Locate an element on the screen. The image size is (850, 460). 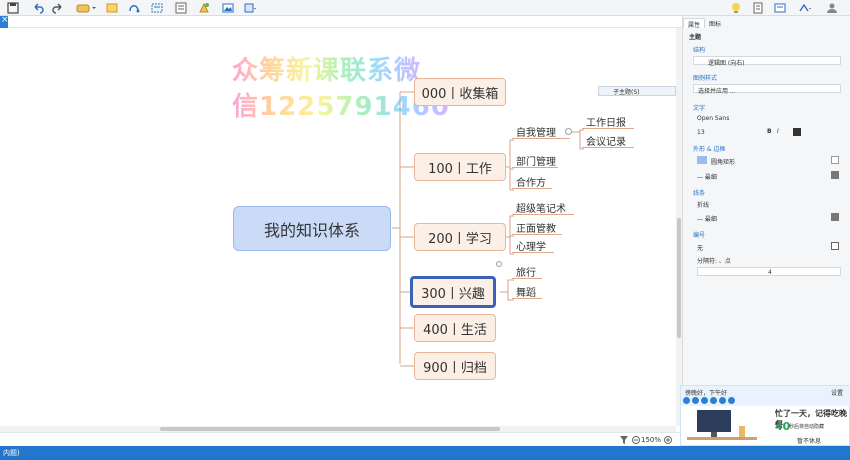
subtopic-daily-report: 工作日报 is located at coordinates (608, 122).